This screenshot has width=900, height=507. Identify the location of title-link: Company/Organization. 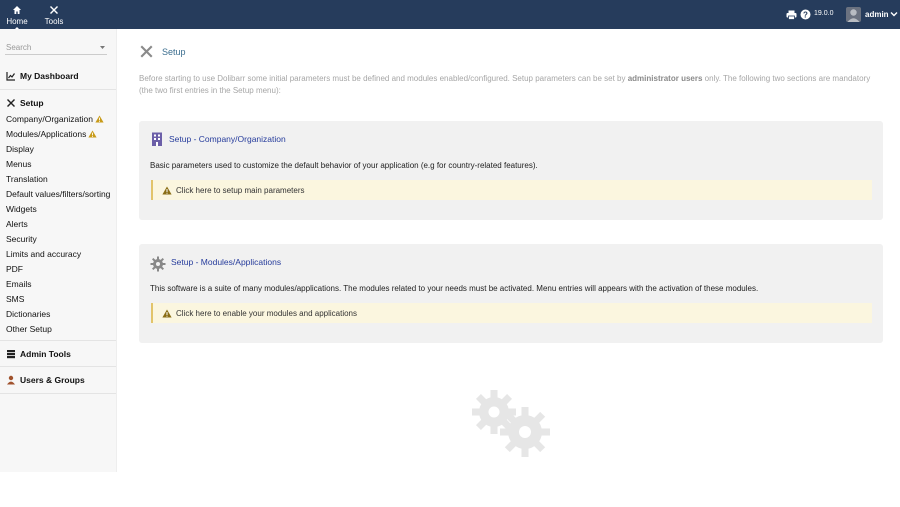
(242, 139).